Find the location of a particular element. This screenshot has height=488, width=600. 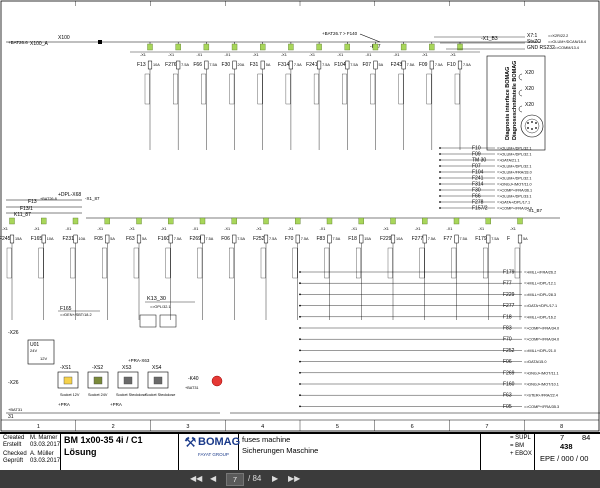

x26-label-b: -X26 is located at coordinates (13, 383).